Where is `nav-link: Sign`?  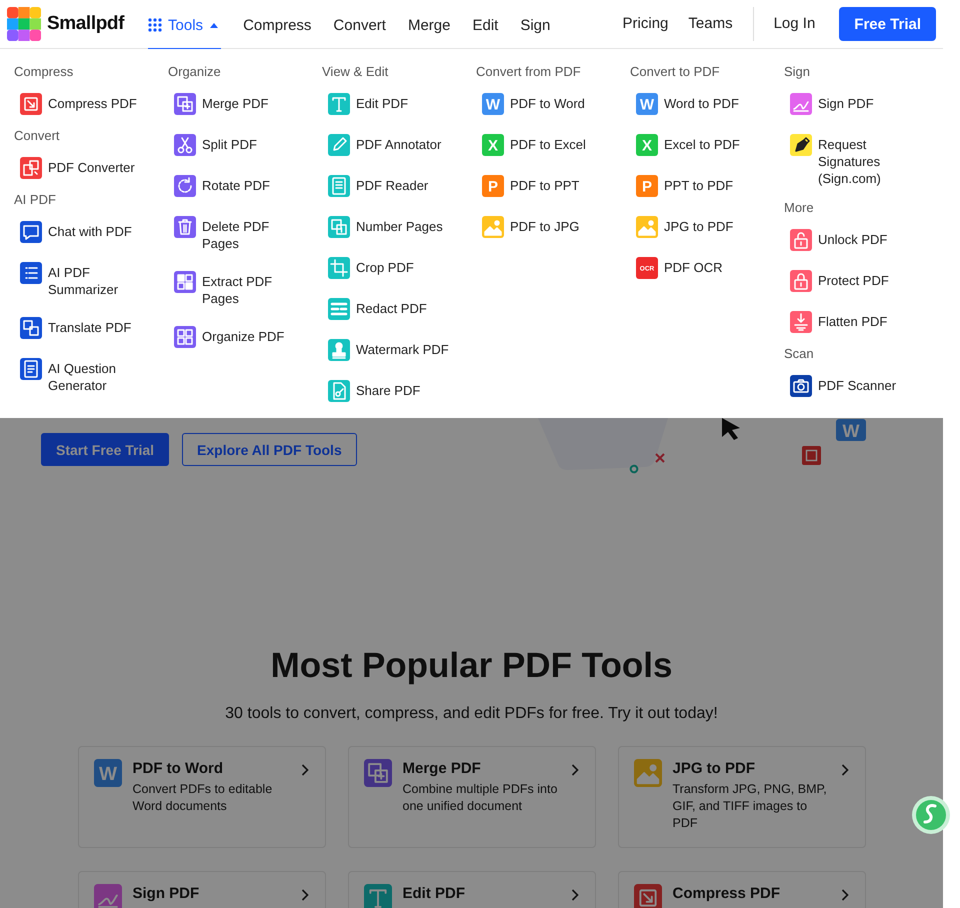 nav-link: Sign is located at coordinates (535, 25).